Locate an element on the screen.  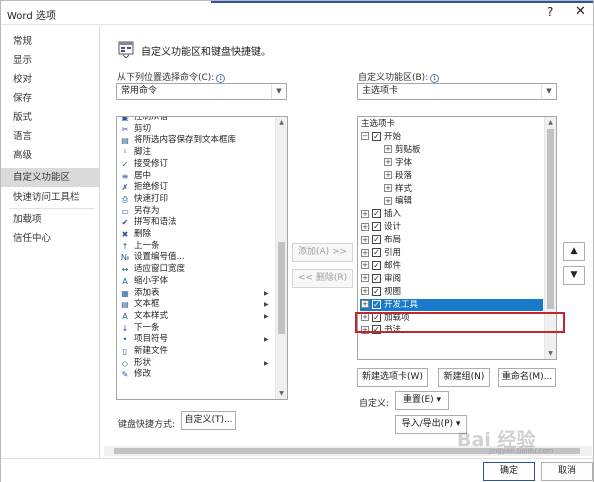
command-label: 脚注 is located at coordinates (143, 152).